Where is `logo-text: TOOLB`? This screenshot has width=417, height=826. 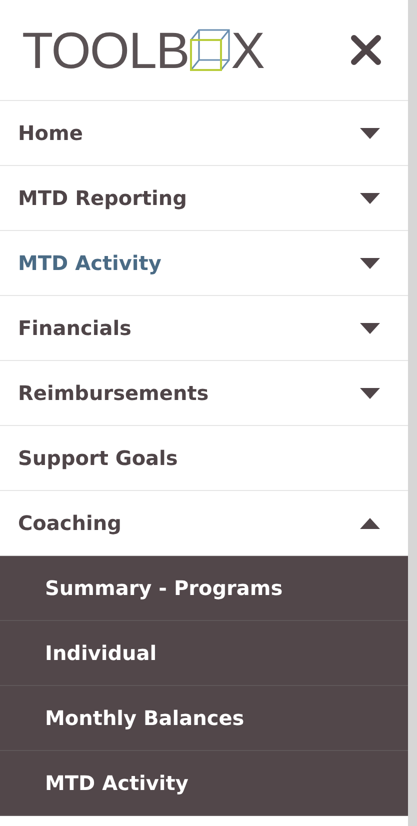 logo-text: TOOLB is located at coordinates (105, 50).